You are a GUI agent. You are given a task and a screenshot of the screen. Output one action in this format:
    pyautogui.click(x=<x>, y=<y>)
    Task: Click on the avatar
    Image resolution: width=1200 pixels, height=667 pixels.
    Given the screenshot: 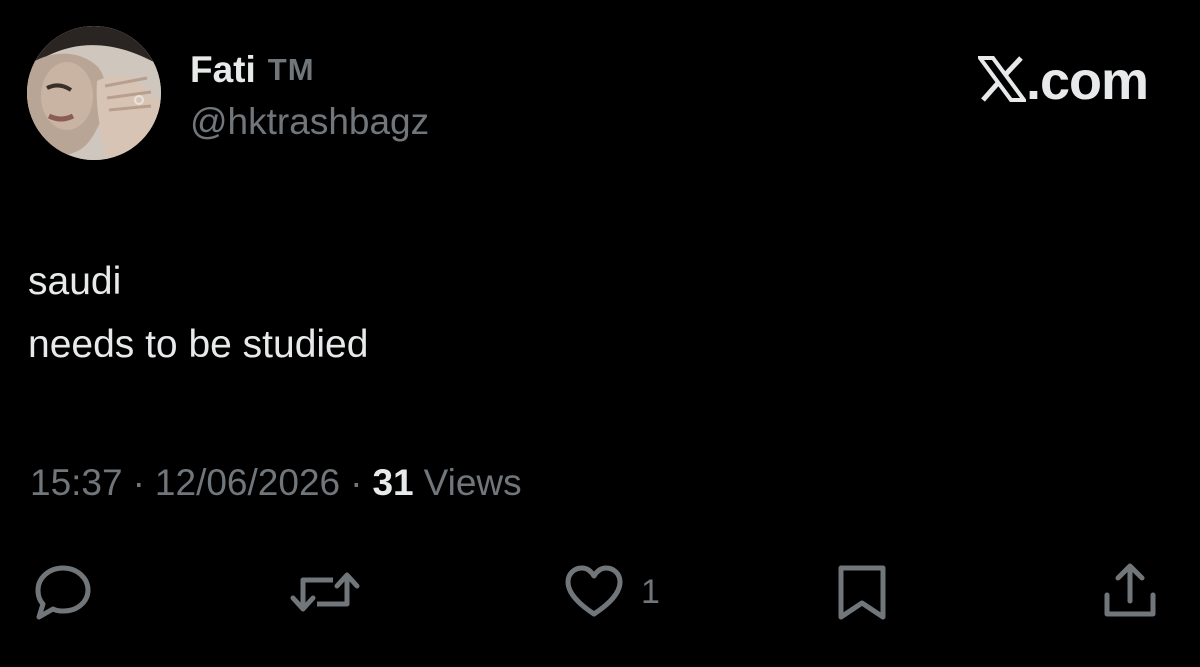 What is the action you would take?
    pyautogui.click(x=94, y=93)
    